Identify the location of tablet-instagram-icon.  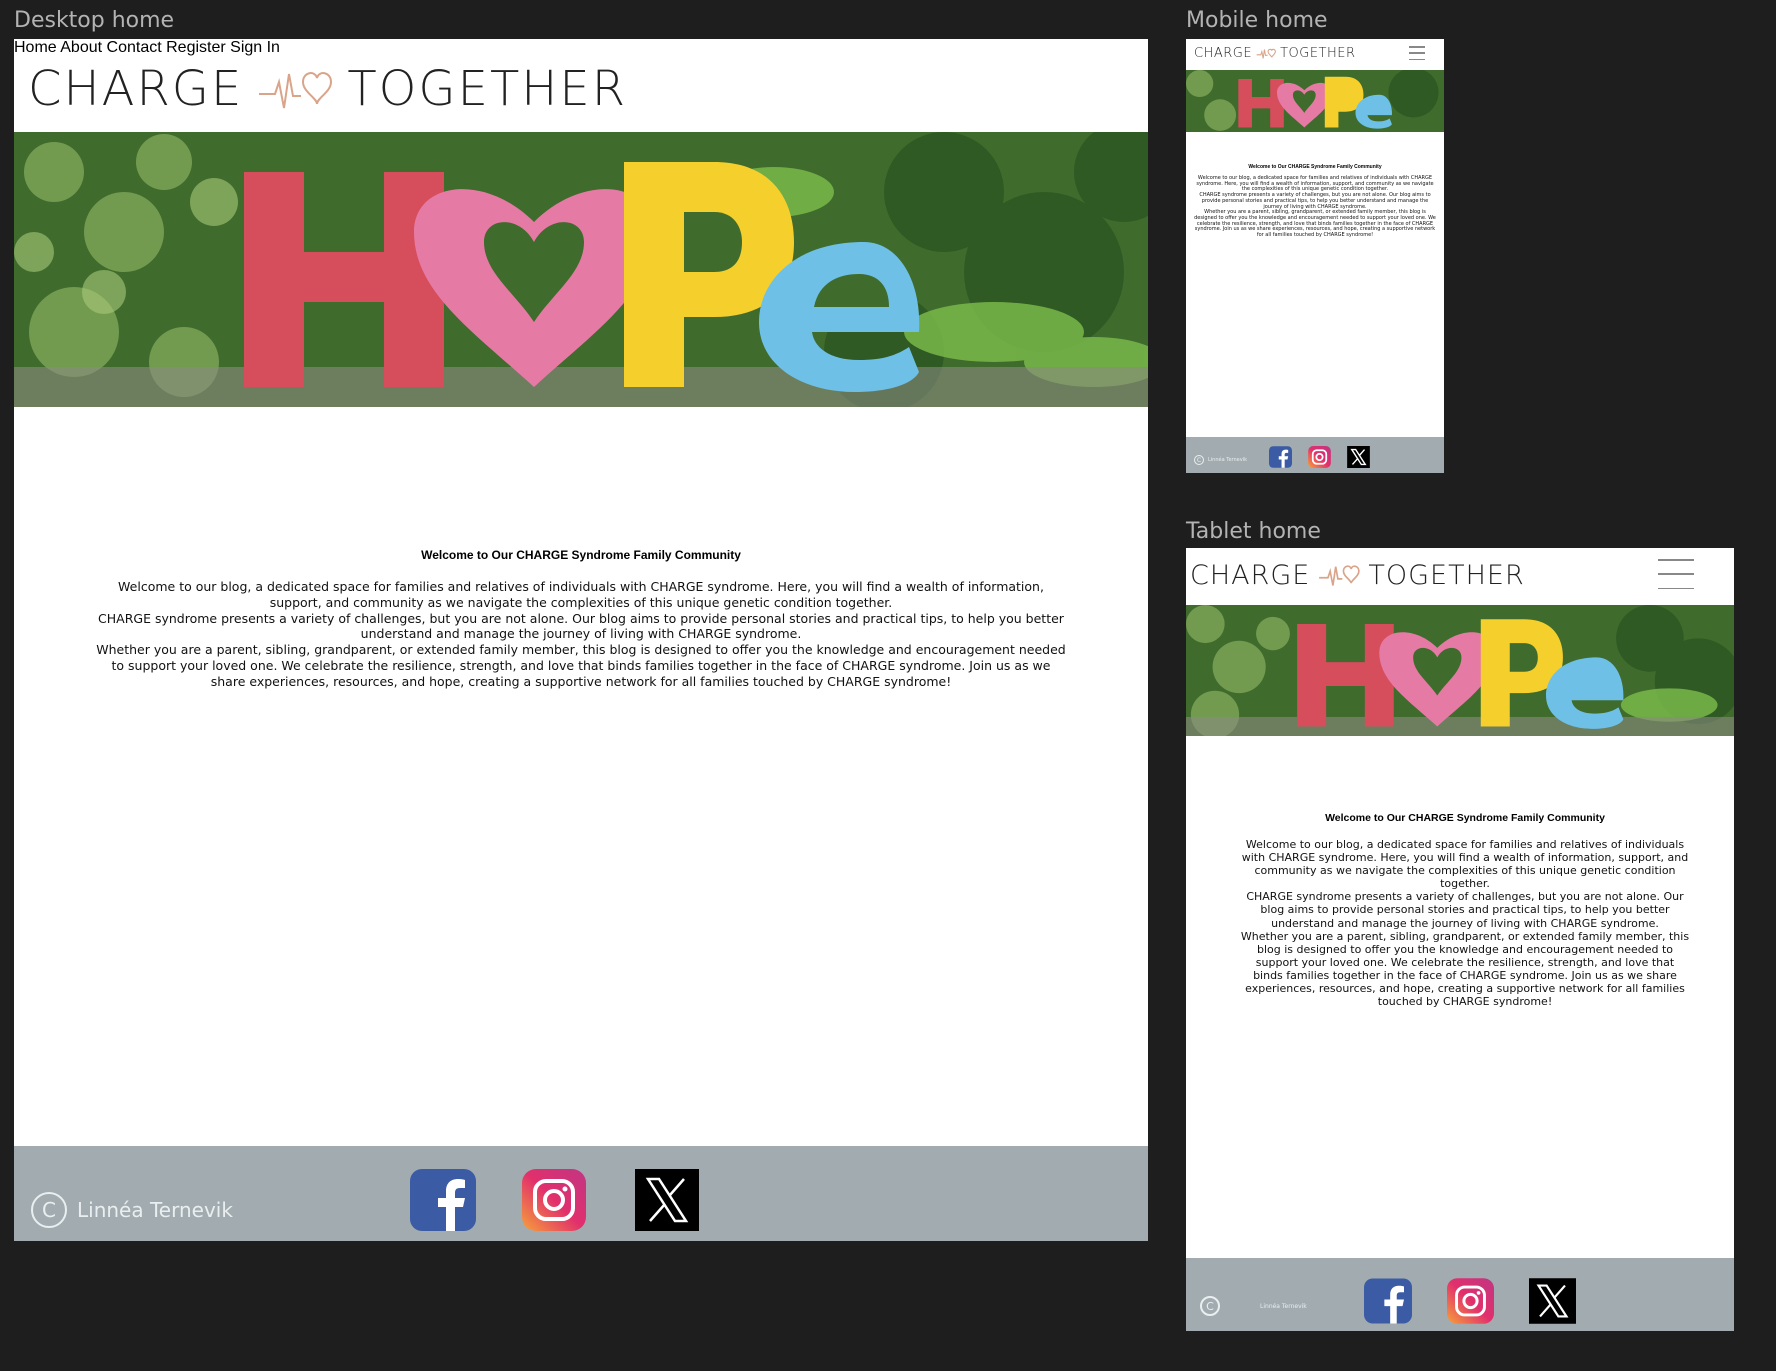
(1470, 1301).